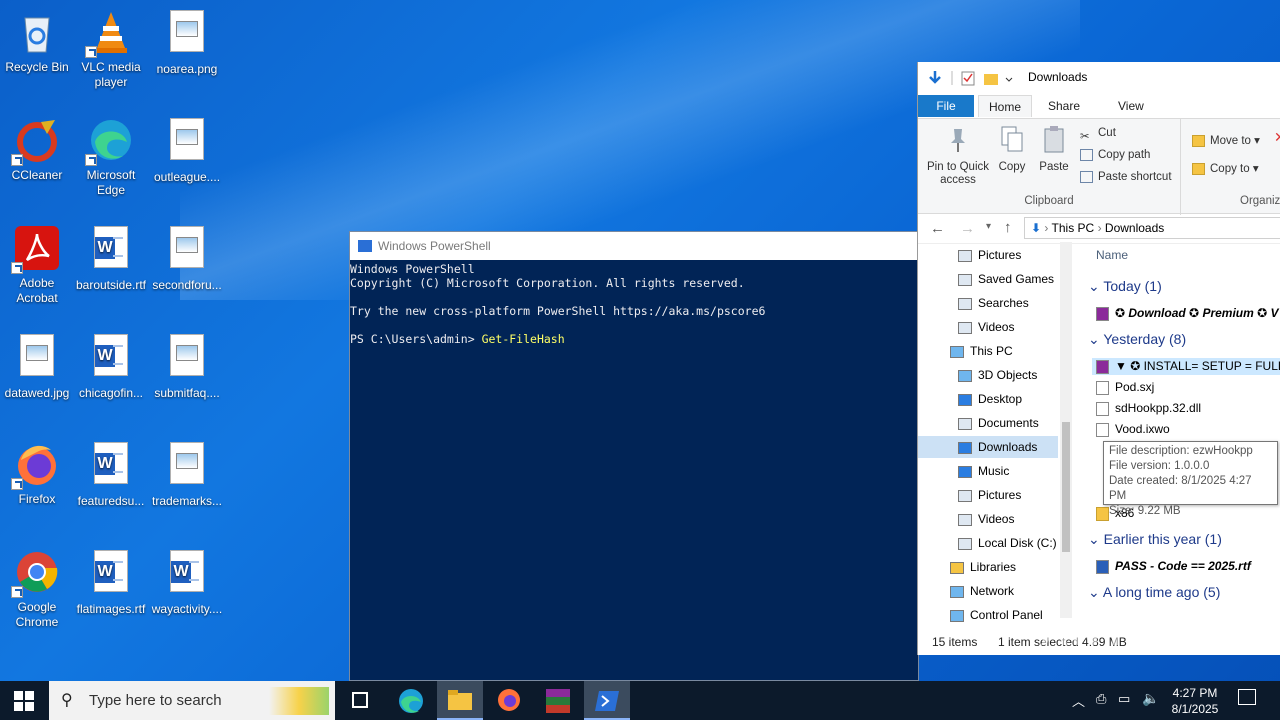 Image resolution: width=1280 pixels, height=720 pixels. What do you see at coordinates (37, 149) in the screenshot?
I see `ccleaner-icon: CCleaner` at bounding box center [37, 149].